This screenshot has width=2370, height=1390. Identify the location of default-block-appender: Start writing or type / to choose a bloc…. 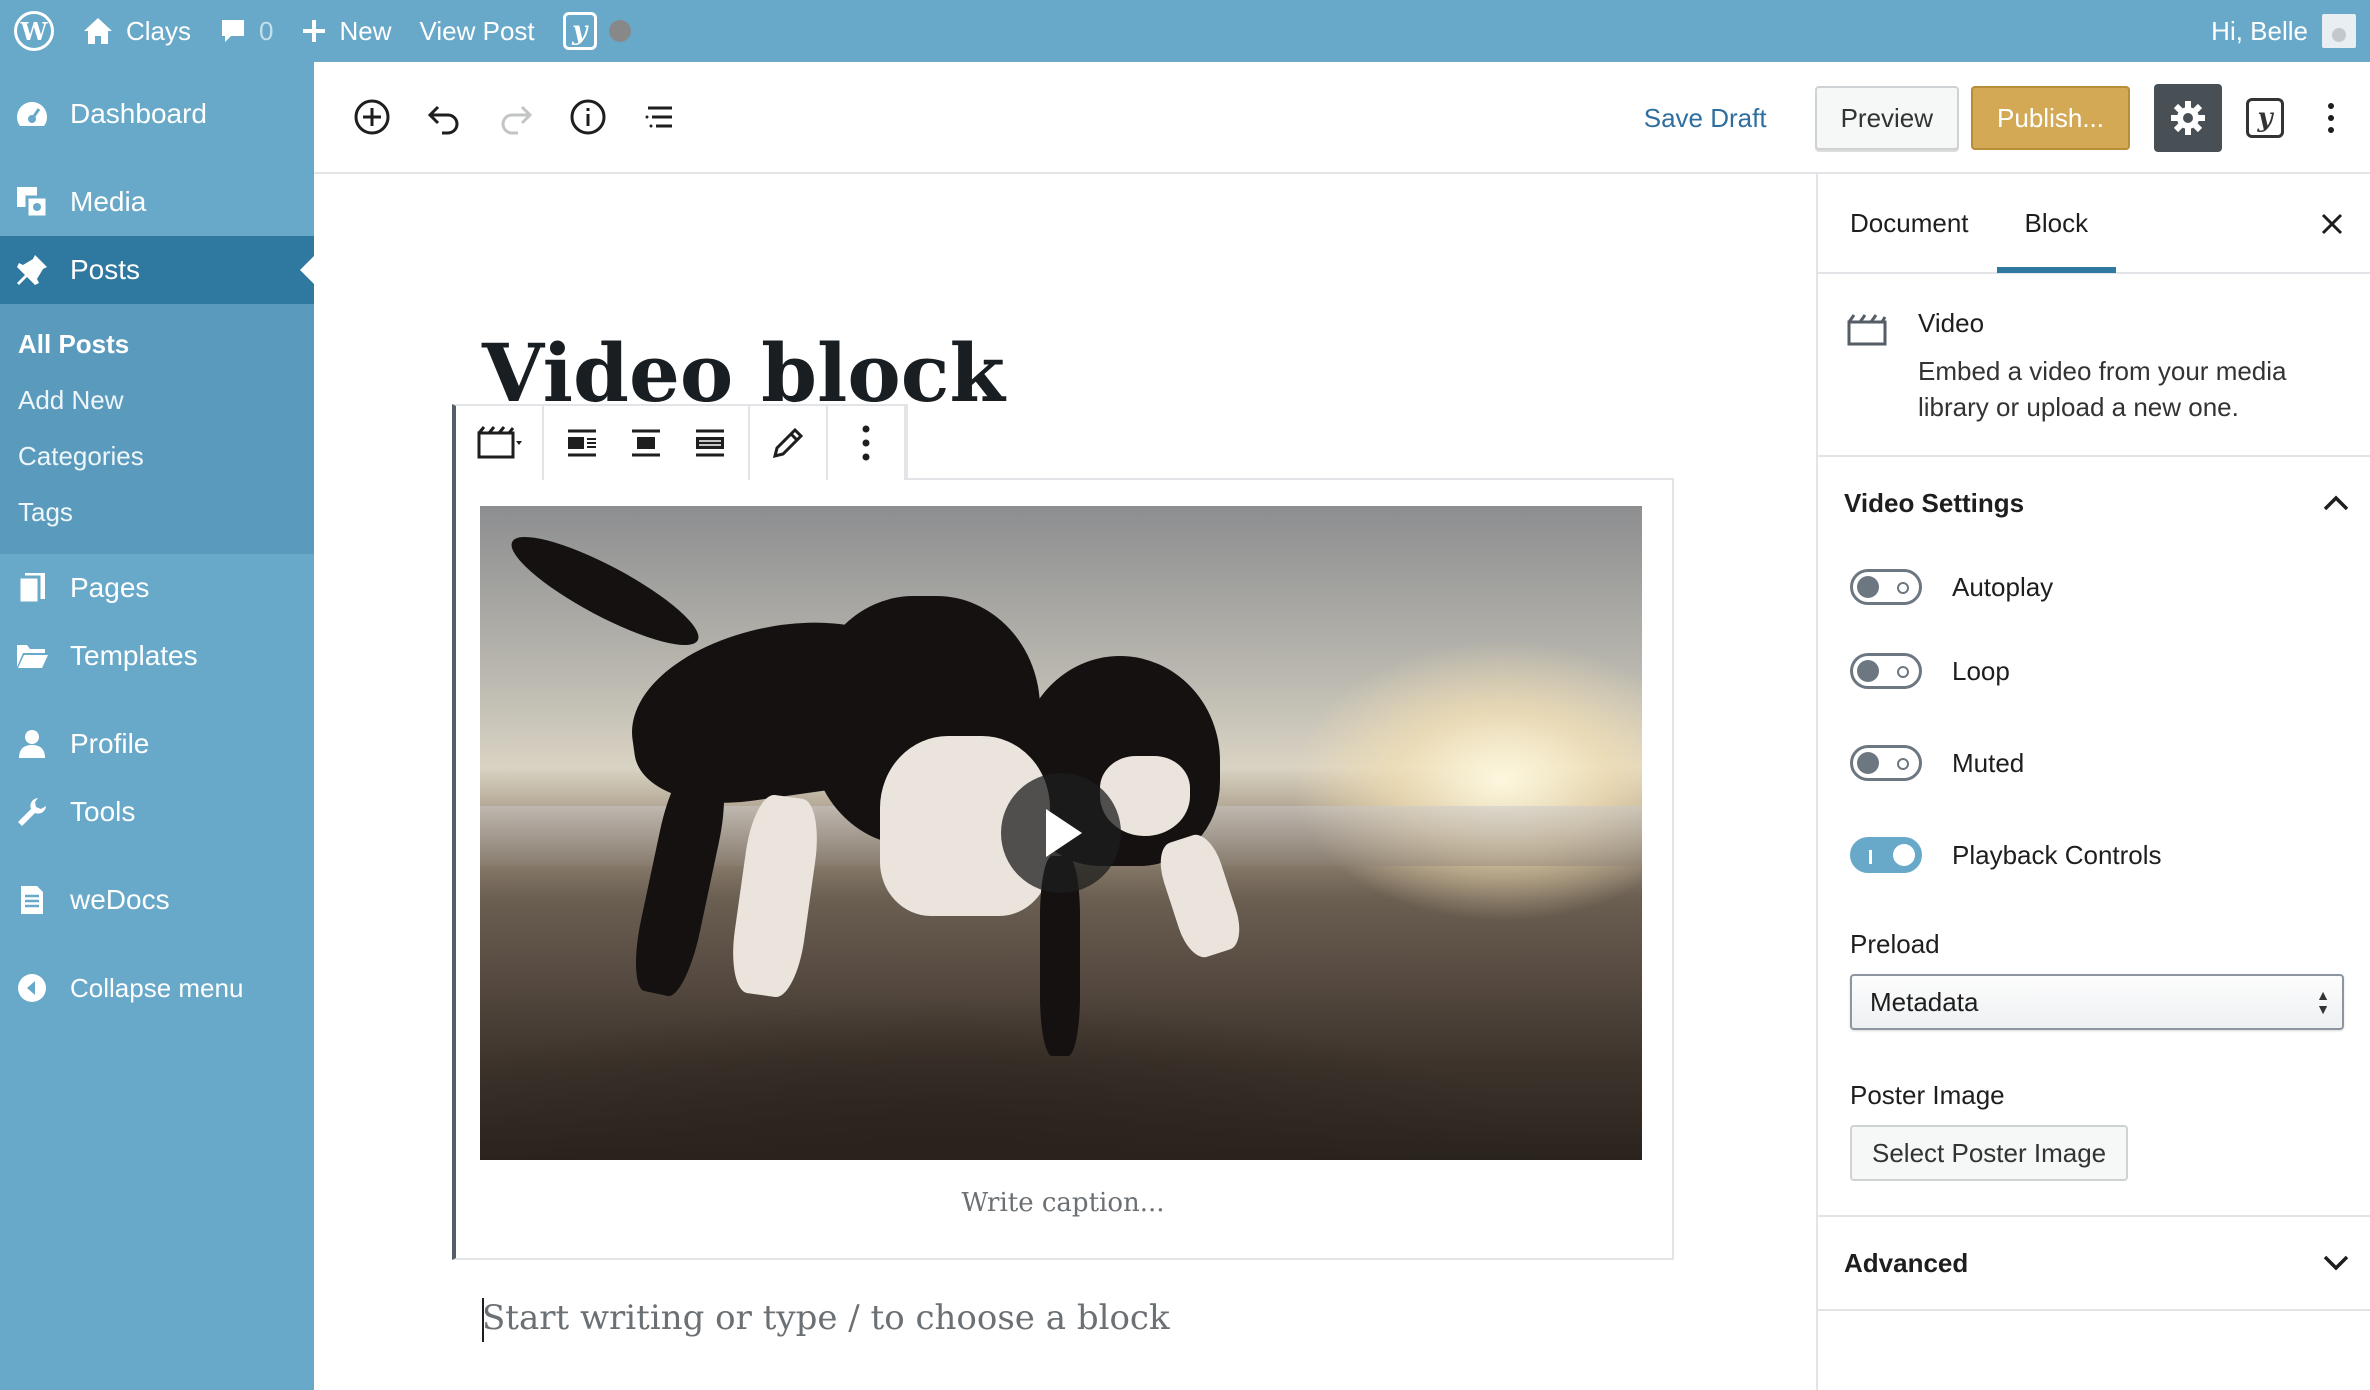
(826, 1318).